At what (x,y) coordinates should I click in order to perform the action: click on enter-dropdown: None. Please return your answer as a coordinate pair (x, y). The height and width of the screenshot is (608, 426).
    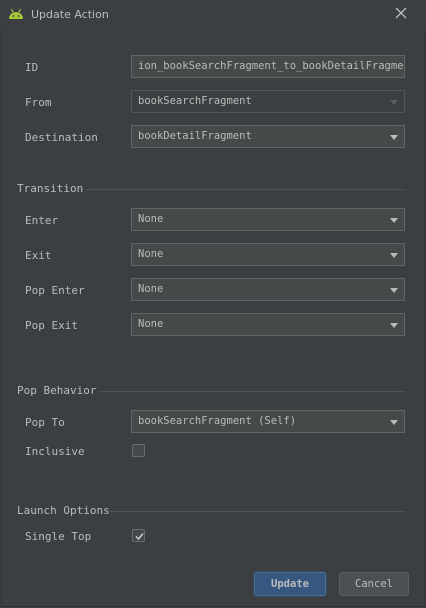
    Looking at the image, I should click on (268, 219).